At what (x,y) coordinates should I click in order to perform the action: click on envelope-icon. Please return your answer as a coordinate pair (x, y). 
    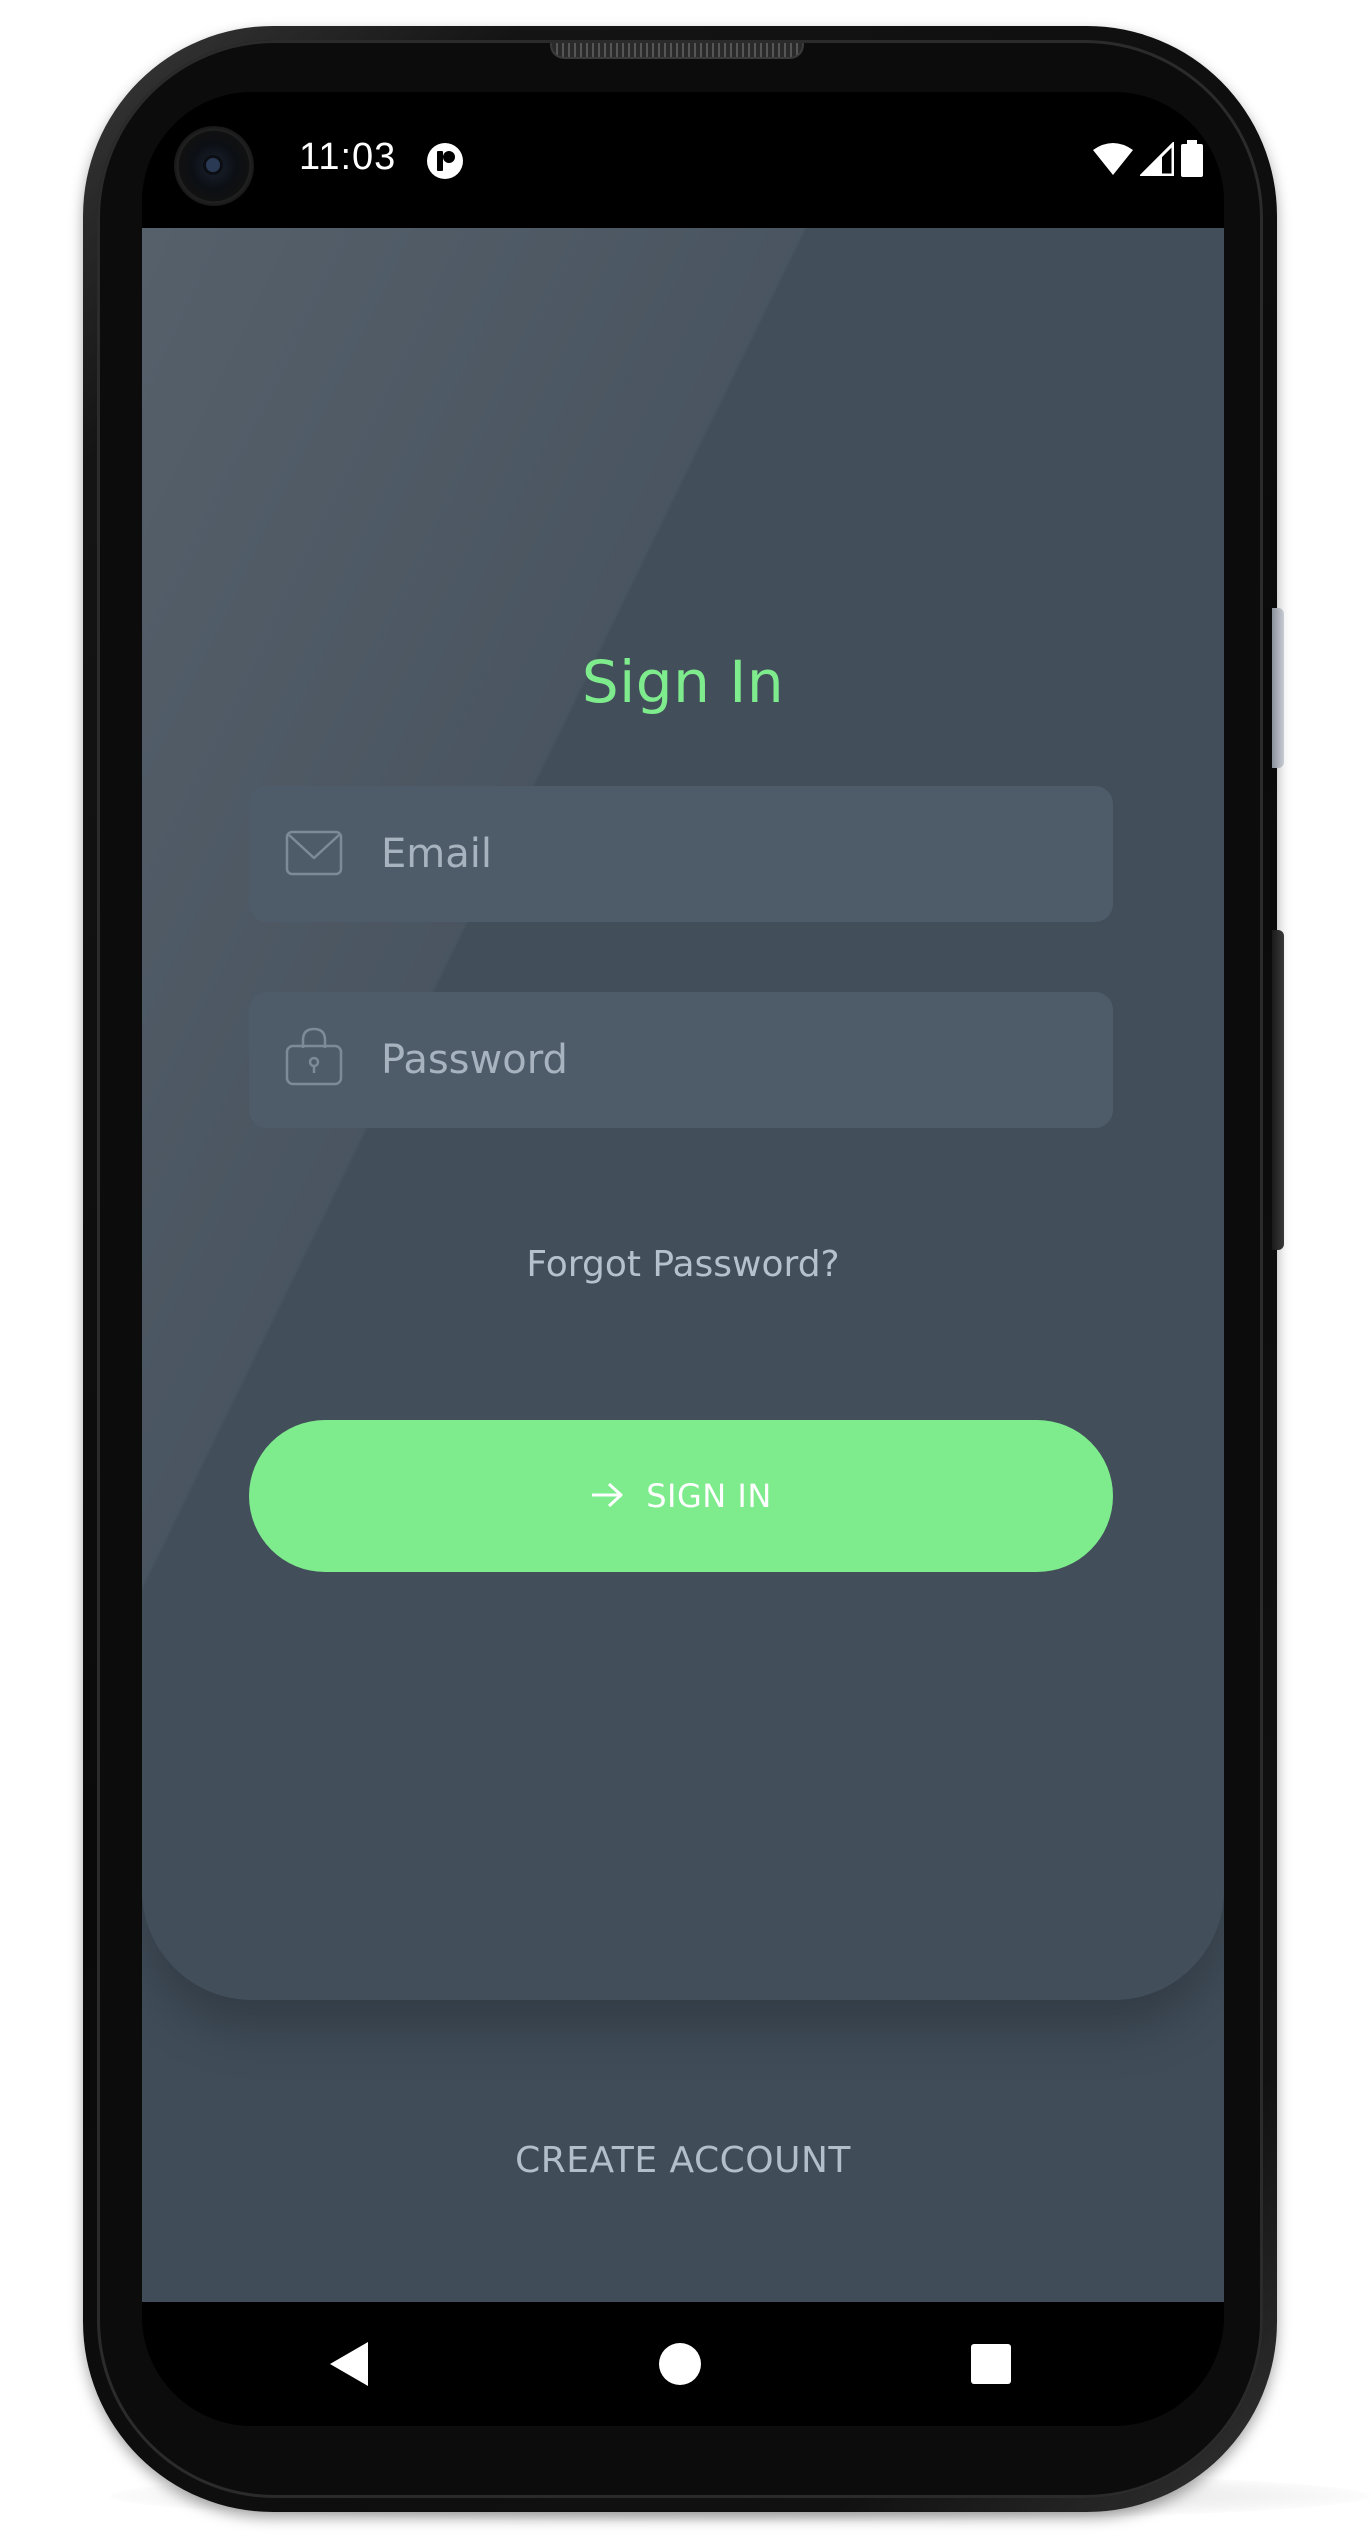
    Looking at the image, I should click on (314, 853).